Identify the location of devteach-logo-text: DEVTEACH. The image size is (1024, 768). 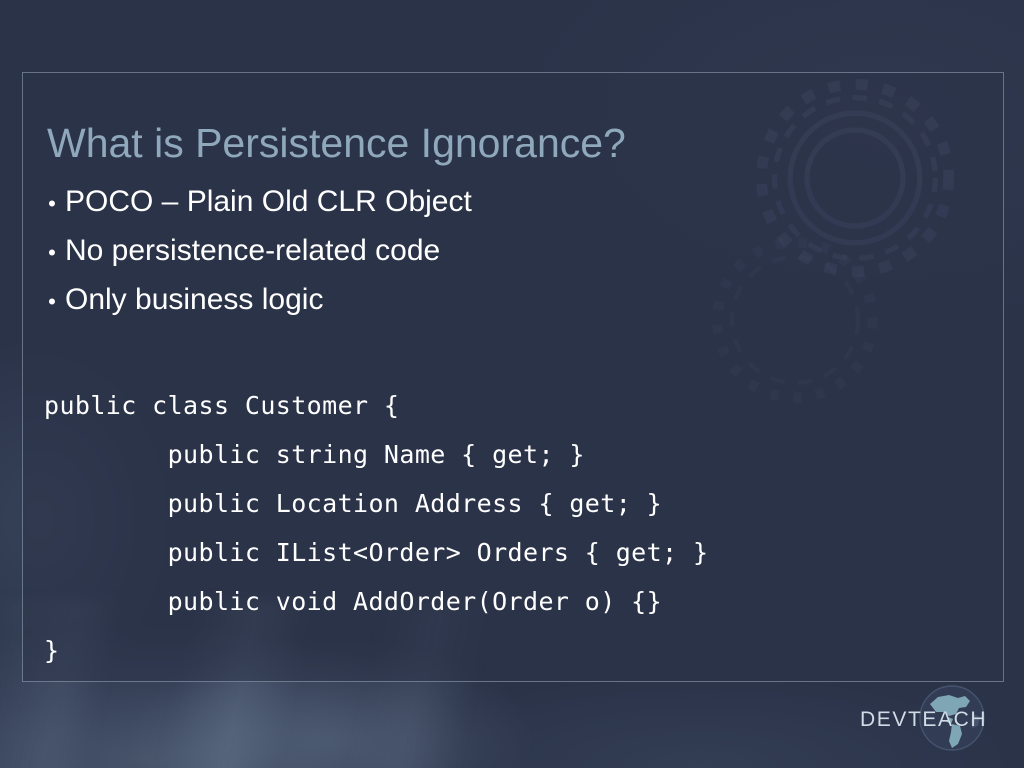
(924, 719).